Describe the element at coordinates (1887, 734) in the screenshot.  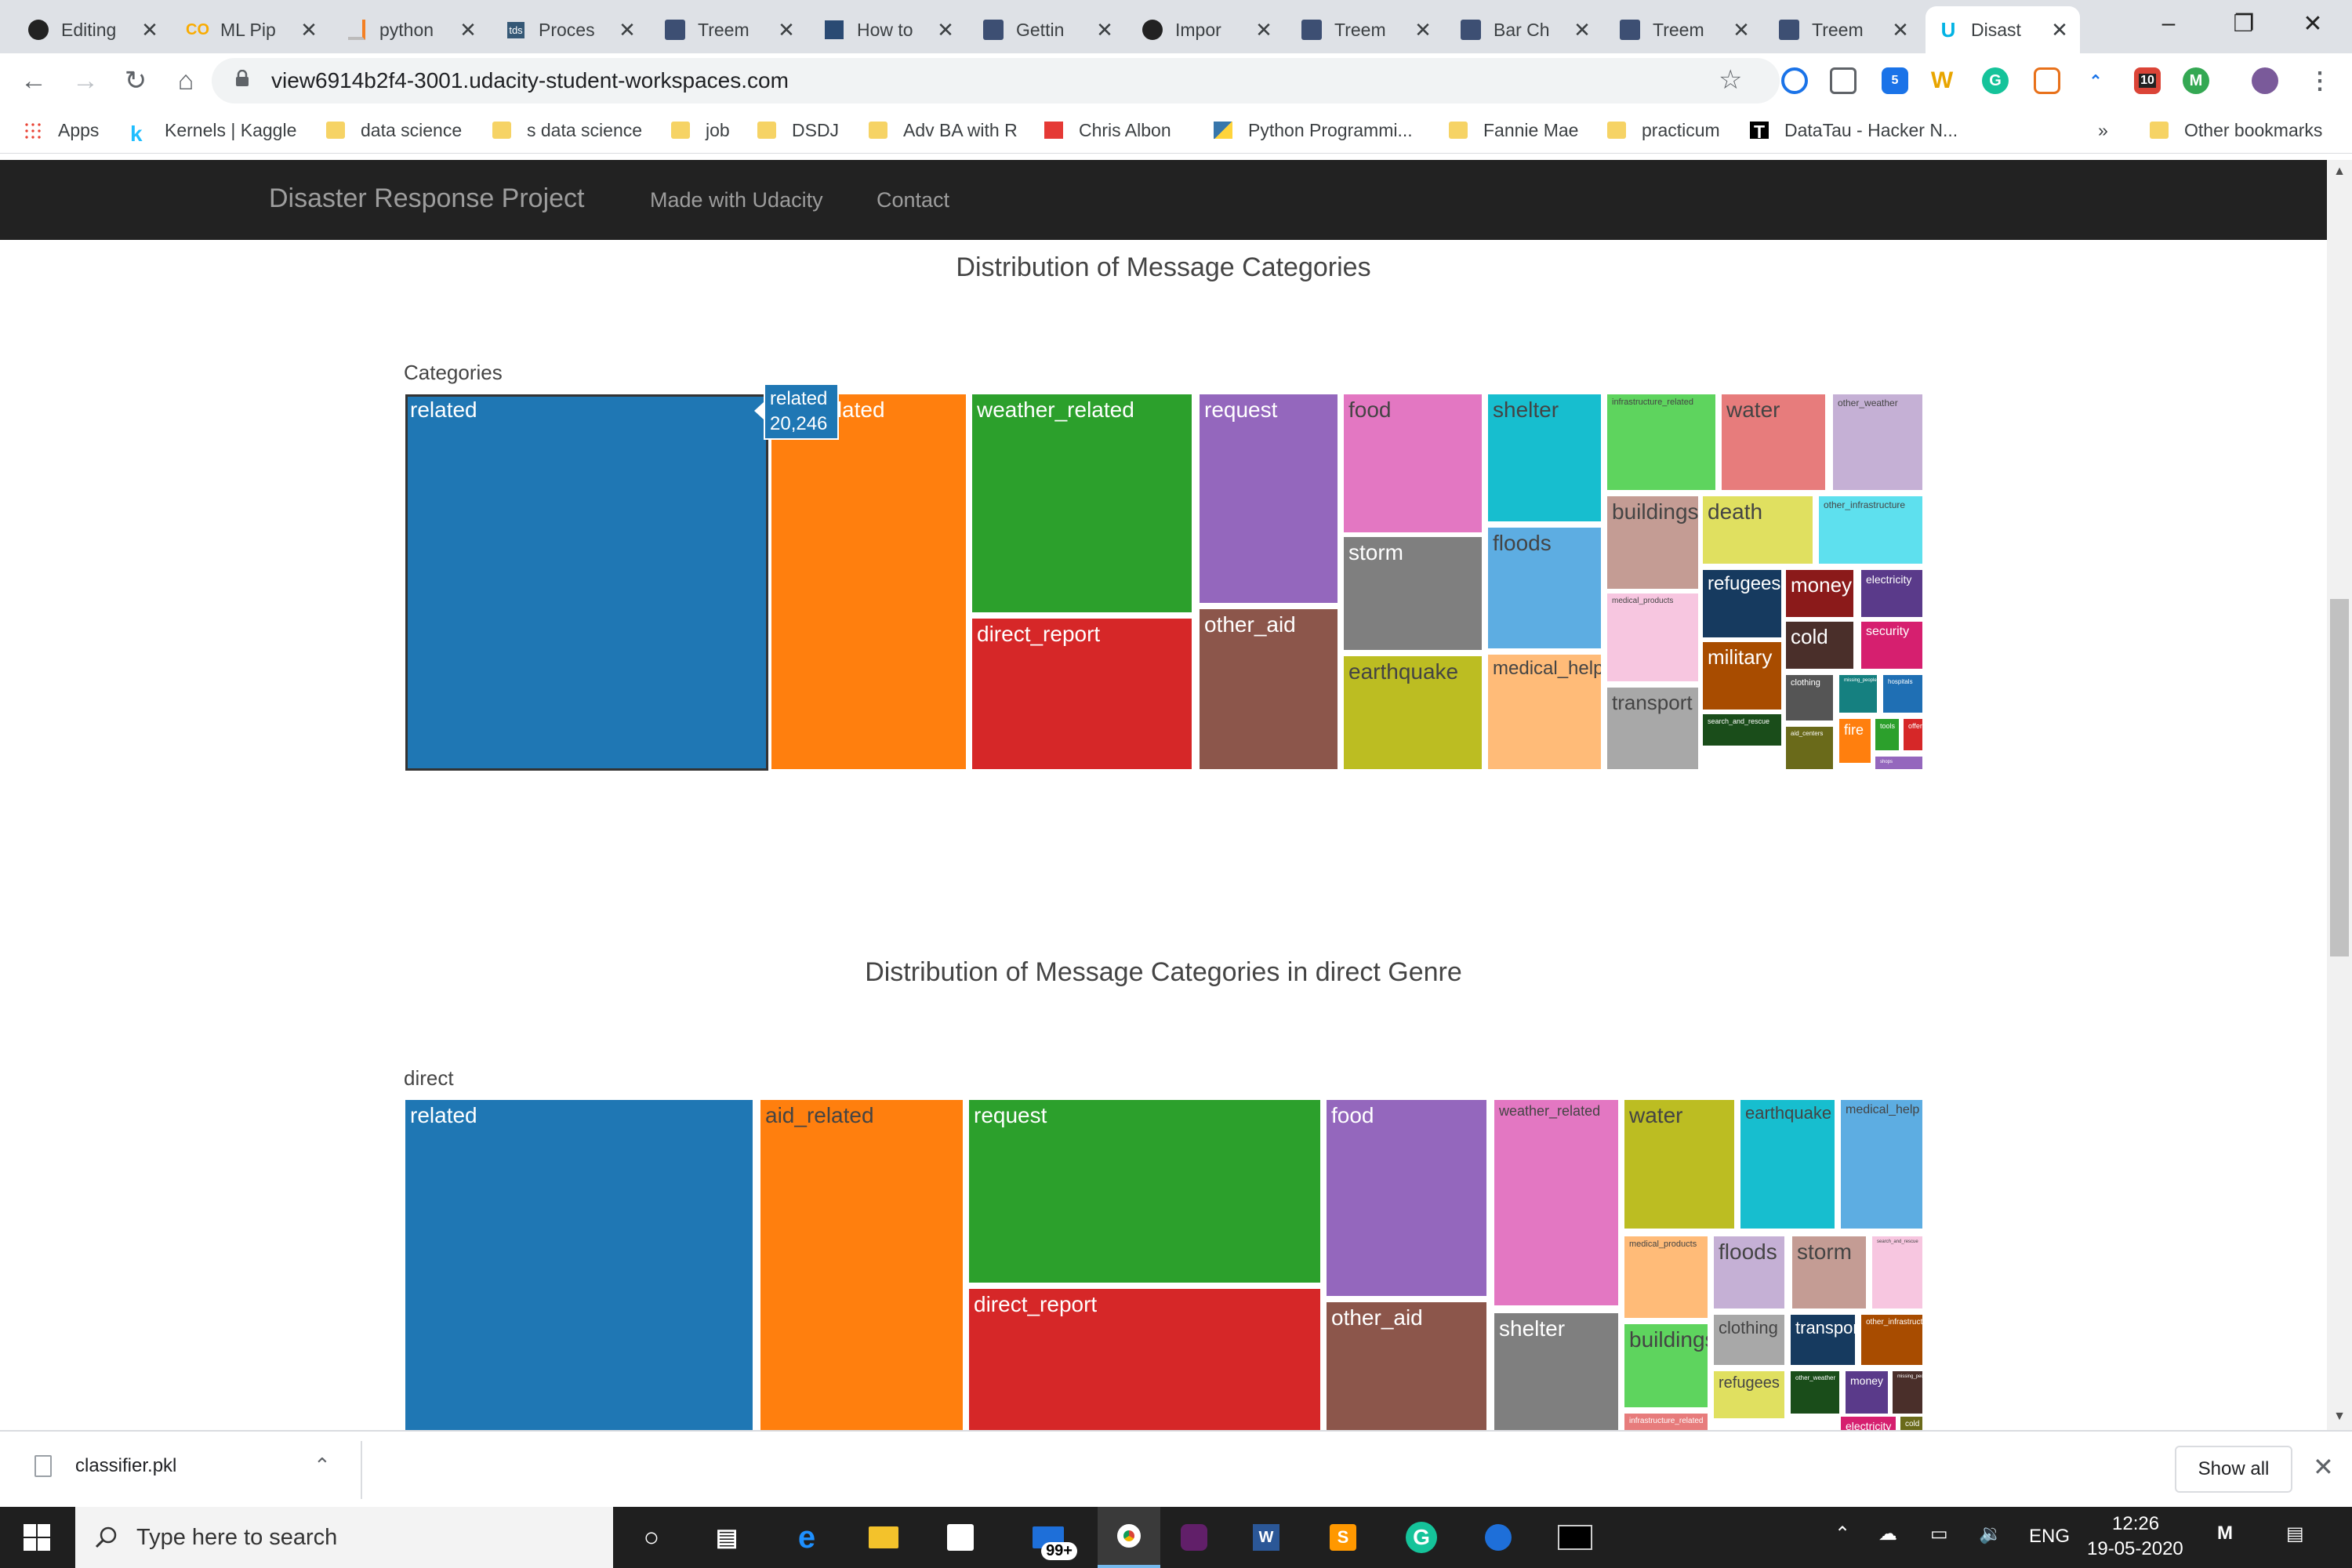
I see `treemap-cell-tools: tools` at that location.